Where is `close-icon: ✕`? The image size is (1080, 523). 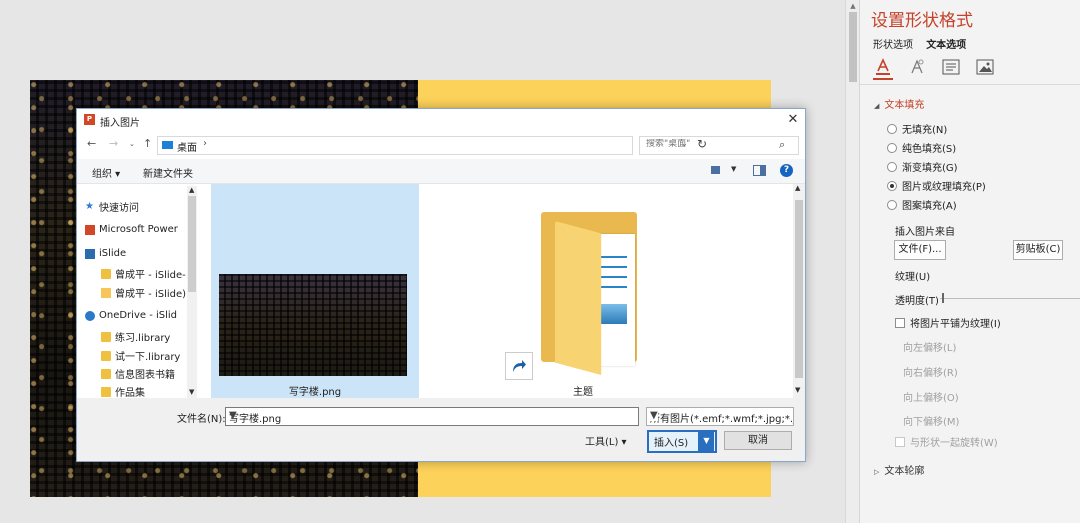 close-icon: ✕ is located at coordinates (793, 120).